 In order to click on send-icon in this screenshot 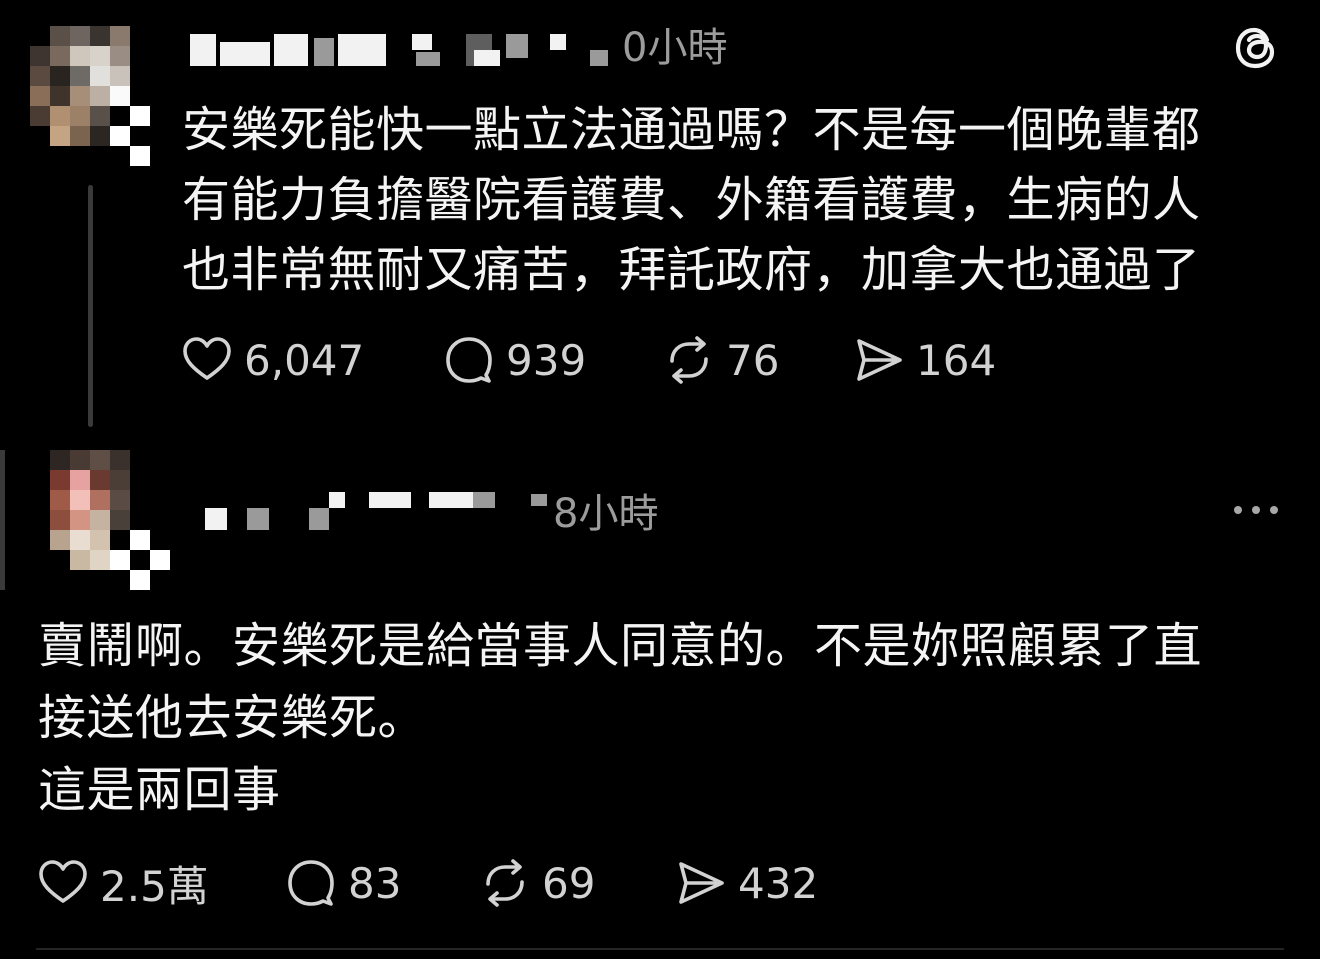, I will do `click(879, 360)`.